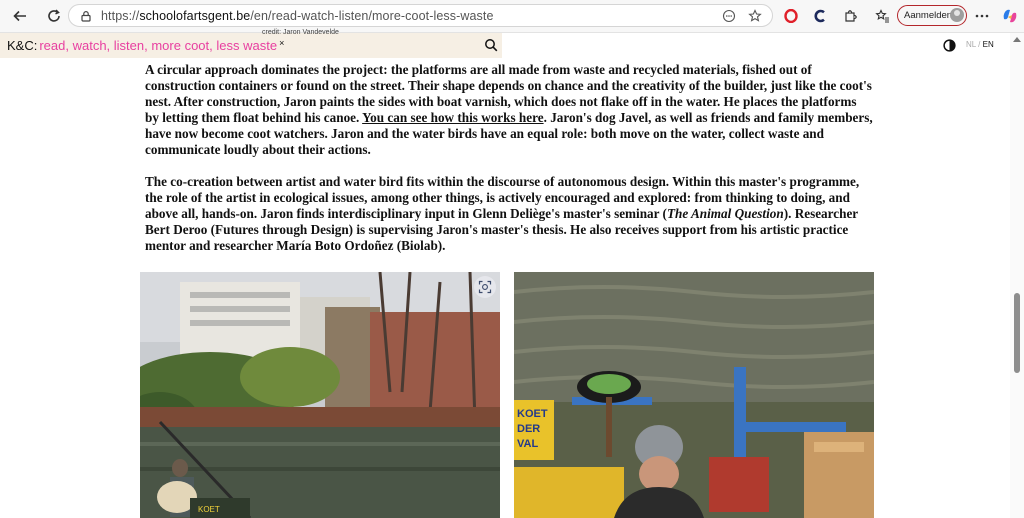 Image resolution: width=1024 pixels, height=518 pixels. Describe the element at coordinates (791, 16) in the screenshot. I see `opera-extension-icon` at that location.